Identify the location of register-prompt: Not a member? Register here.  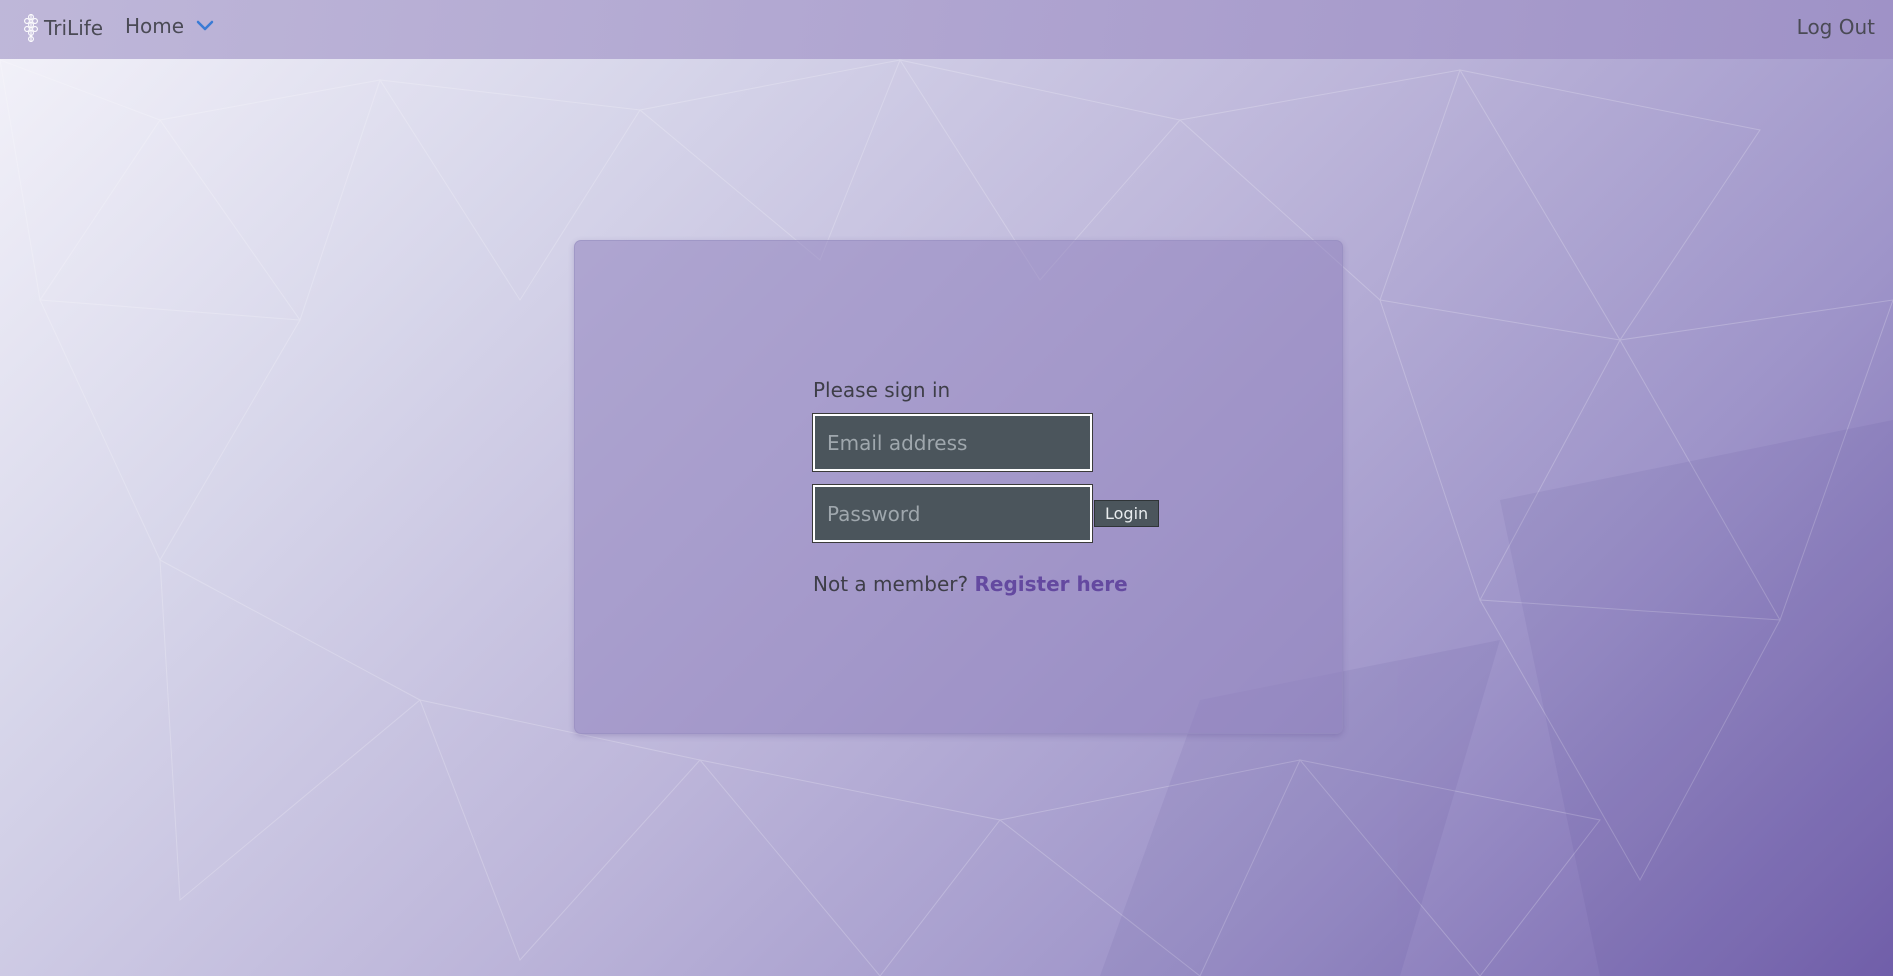
(986, 584).